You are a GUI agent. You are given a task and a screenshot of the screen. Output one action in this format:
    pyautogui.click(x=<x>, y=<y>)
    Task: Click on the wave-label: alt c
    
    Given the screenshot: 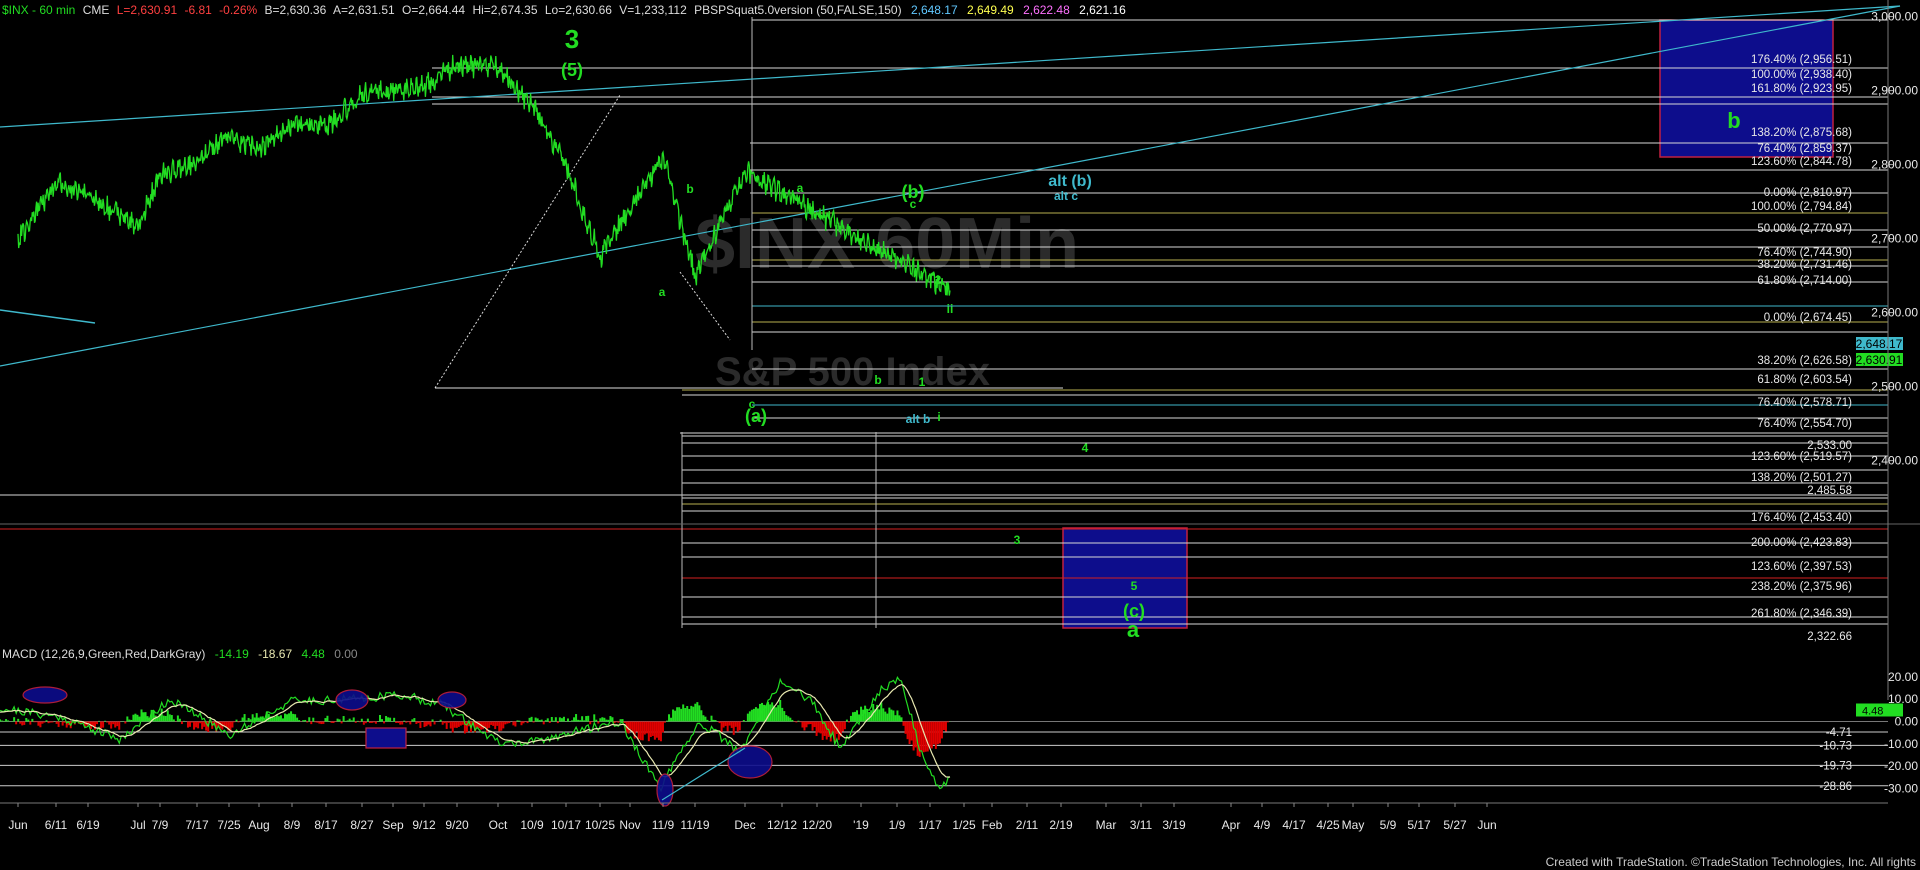 What is the action you would take?
    pyautogui.click(x=1066, y=196)
    